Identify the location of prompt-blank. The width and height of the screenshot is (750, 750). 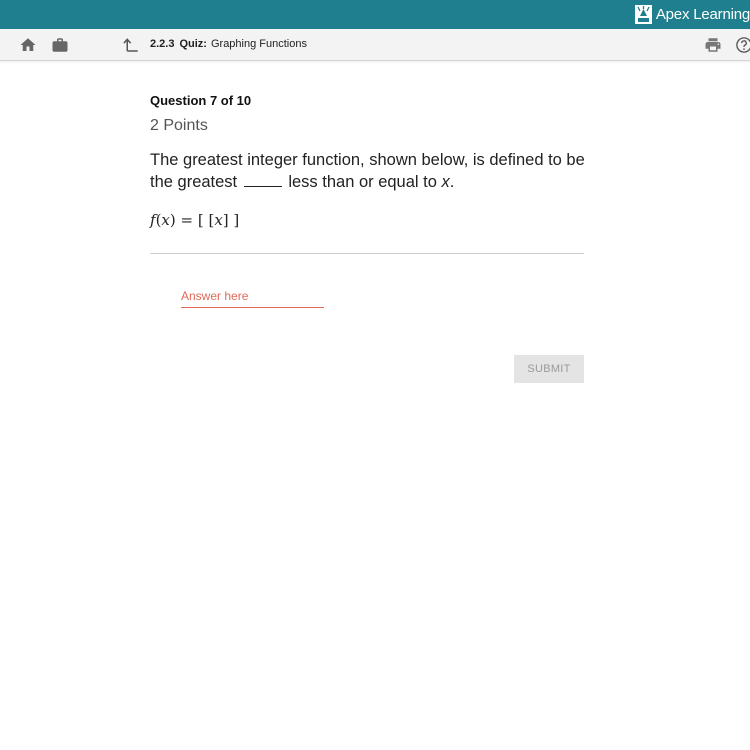
(262, 179).